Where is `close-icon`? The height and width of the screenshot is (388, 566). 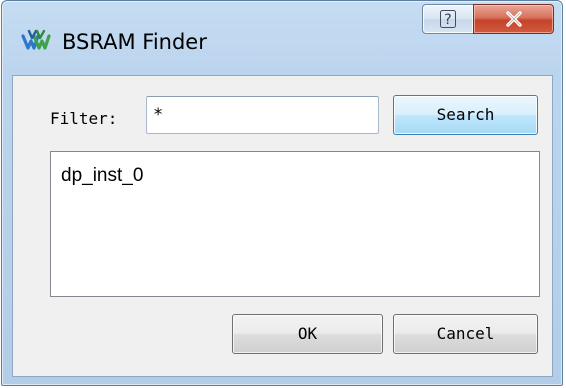 close-icon is located at coordinates (513, 19).